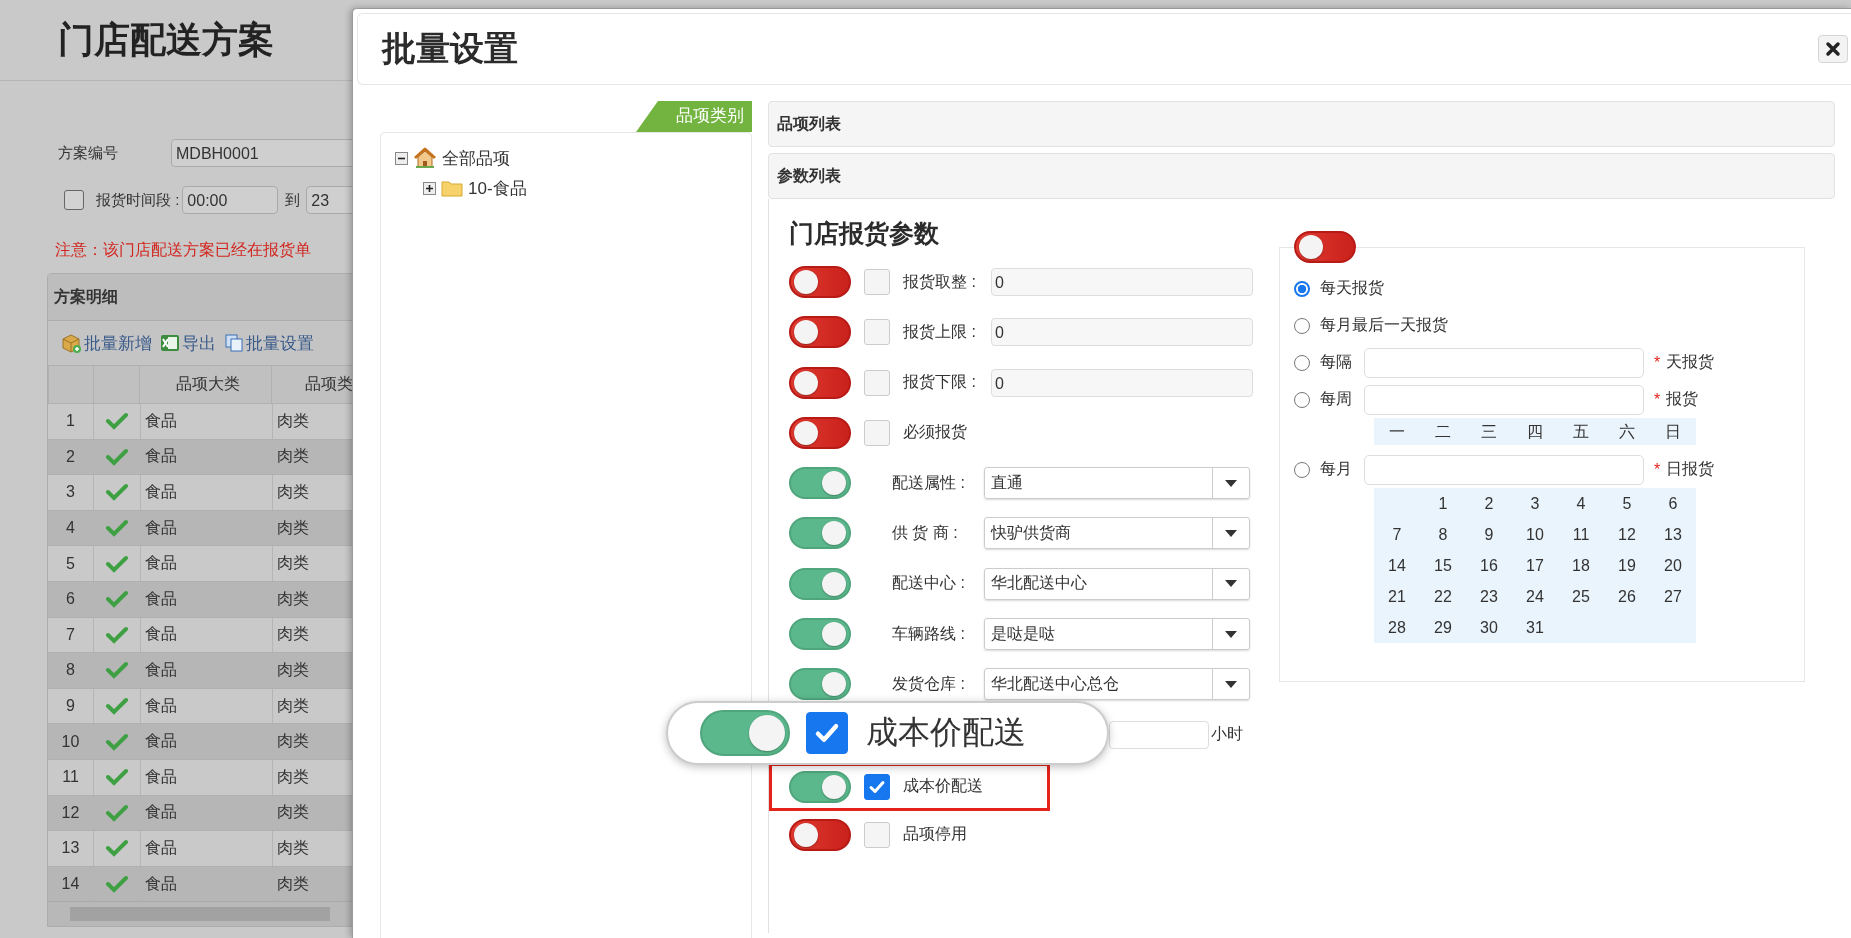 This screenshot has width=1851, height=938. I want to click on day-cell: 9, so click(1489, 534).